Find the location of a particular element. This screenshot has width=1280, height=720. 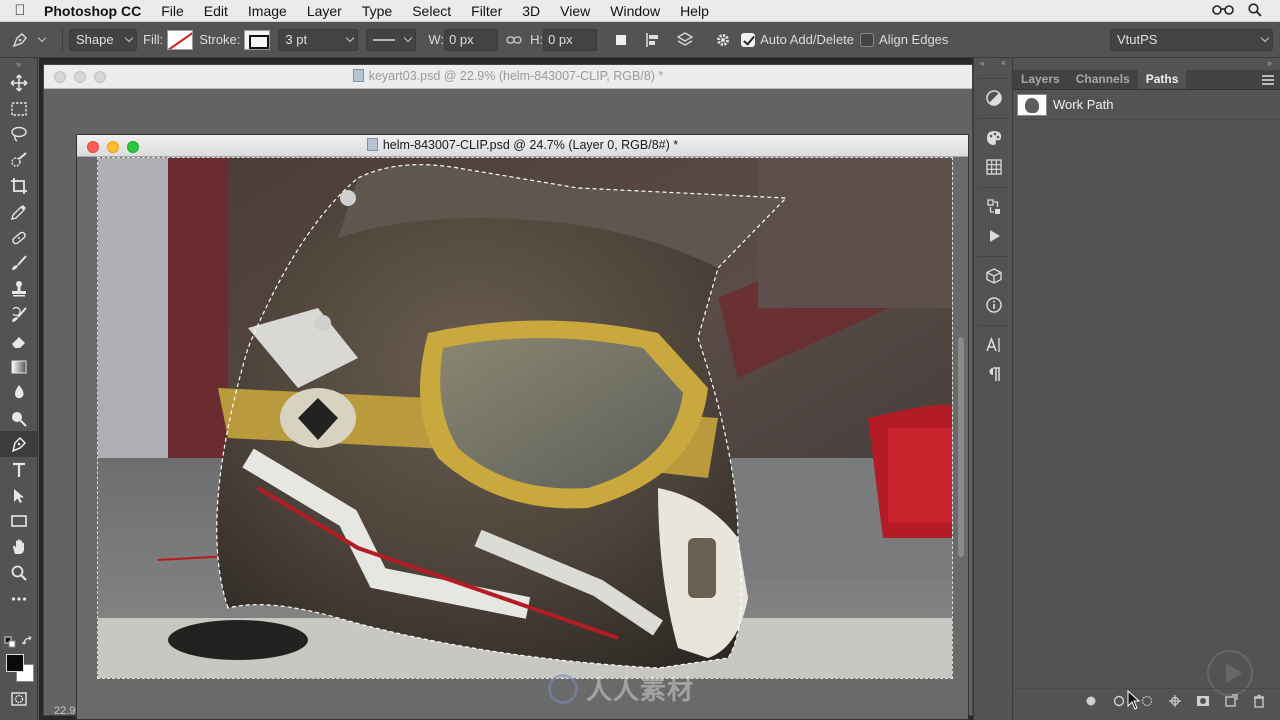

add-mask-icon is located at coordinates (1203, 701).